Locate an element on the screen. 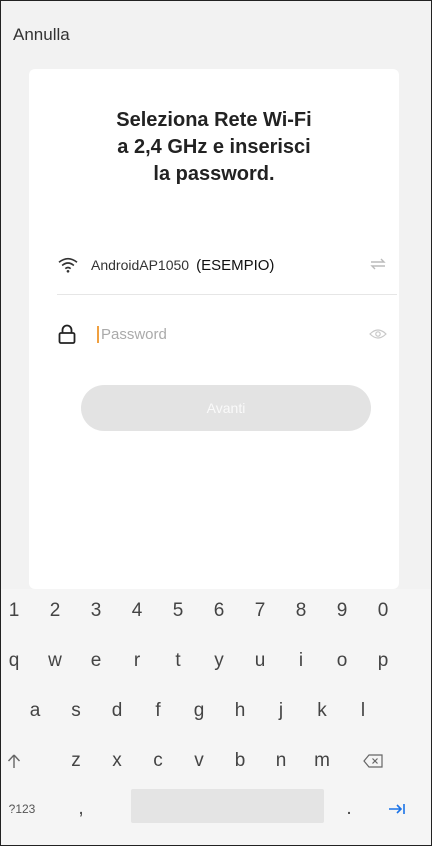 The width and height of the screenshot is (432, 846). key-m: m is located at coordinates (322, 761).